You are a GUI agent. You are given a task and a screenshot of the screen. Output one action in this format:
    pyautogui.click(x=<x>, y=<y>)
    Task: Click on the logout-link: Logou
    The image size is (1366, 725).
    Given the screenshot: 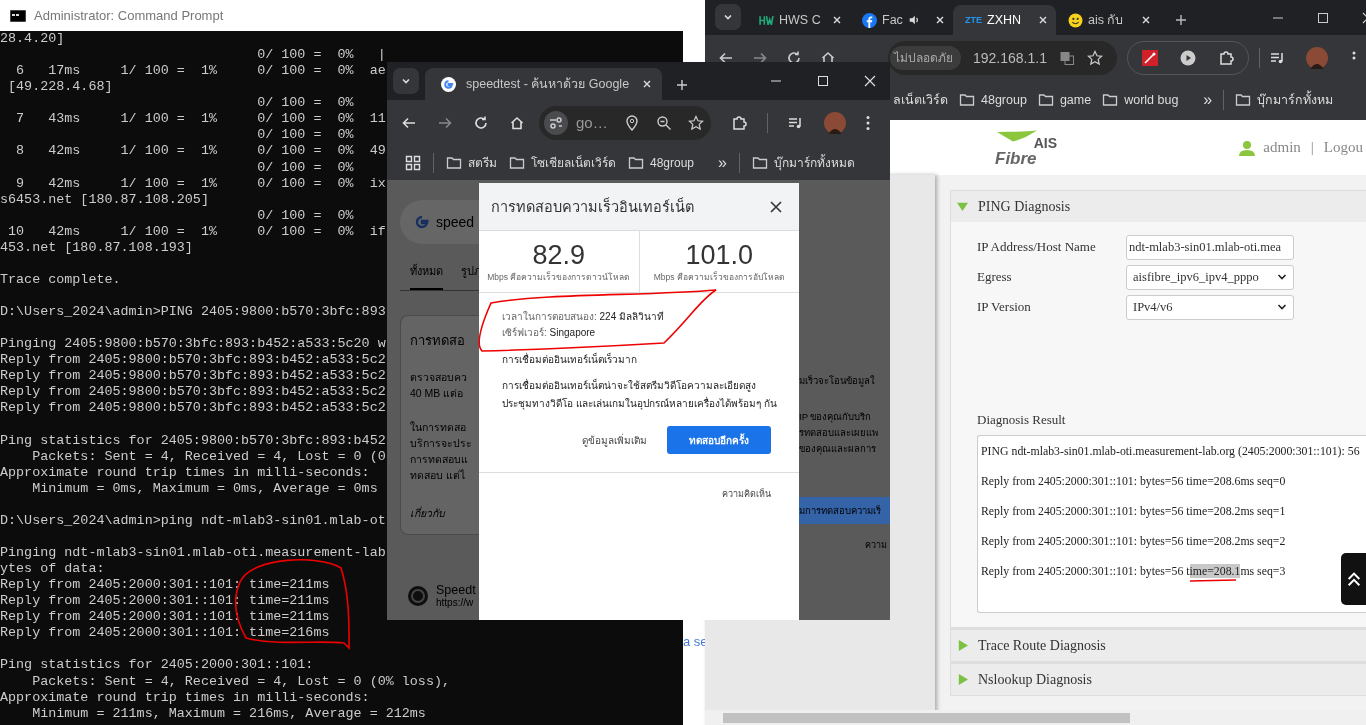 What is the action you would take?
    pyautogui.click(x=1343, y=147)
    